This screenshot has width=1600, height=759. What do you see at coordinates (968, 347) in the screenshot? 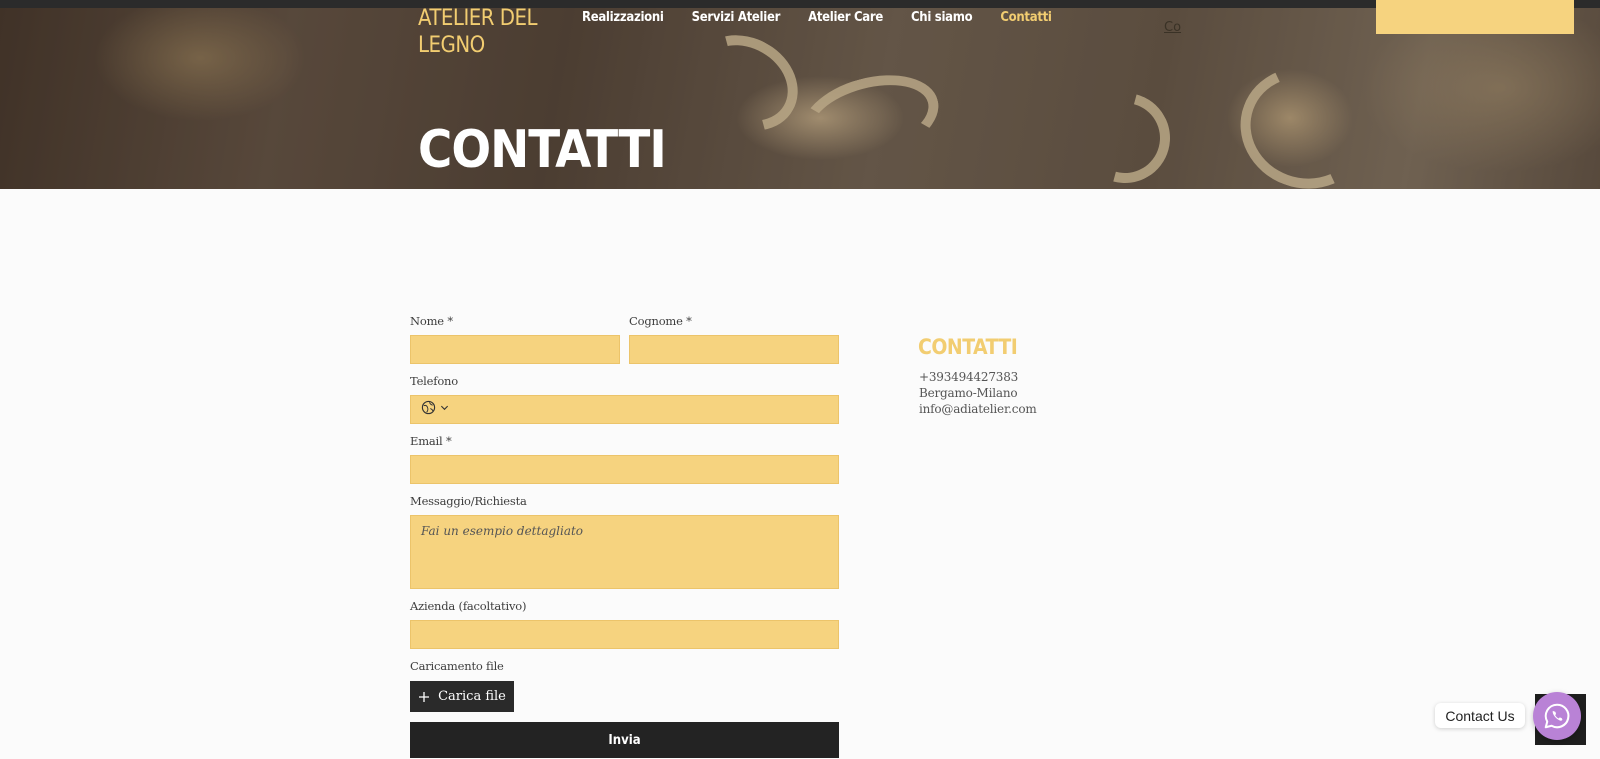
I see `contact-info-title: CONTATTI` at bounding box center [968, 347].